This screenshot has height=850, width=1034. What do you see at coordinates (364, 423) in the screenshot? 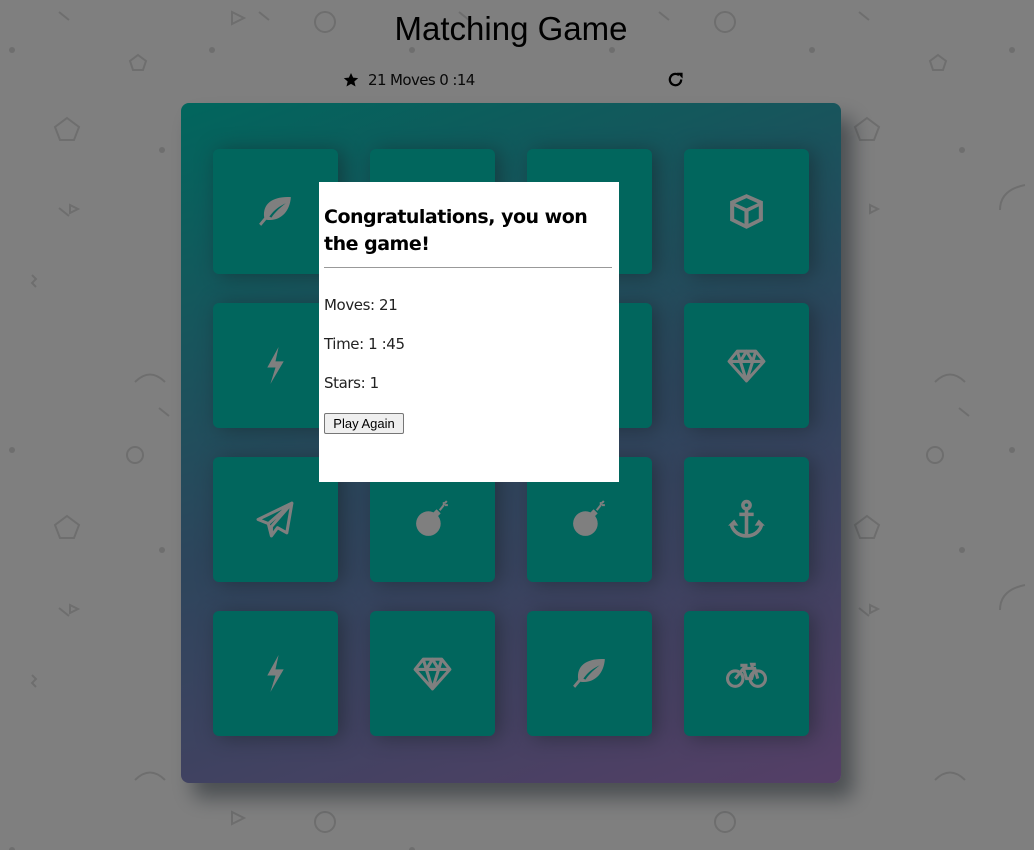
I see `play-again-button: Play Again` at bounding box center [364, 423].